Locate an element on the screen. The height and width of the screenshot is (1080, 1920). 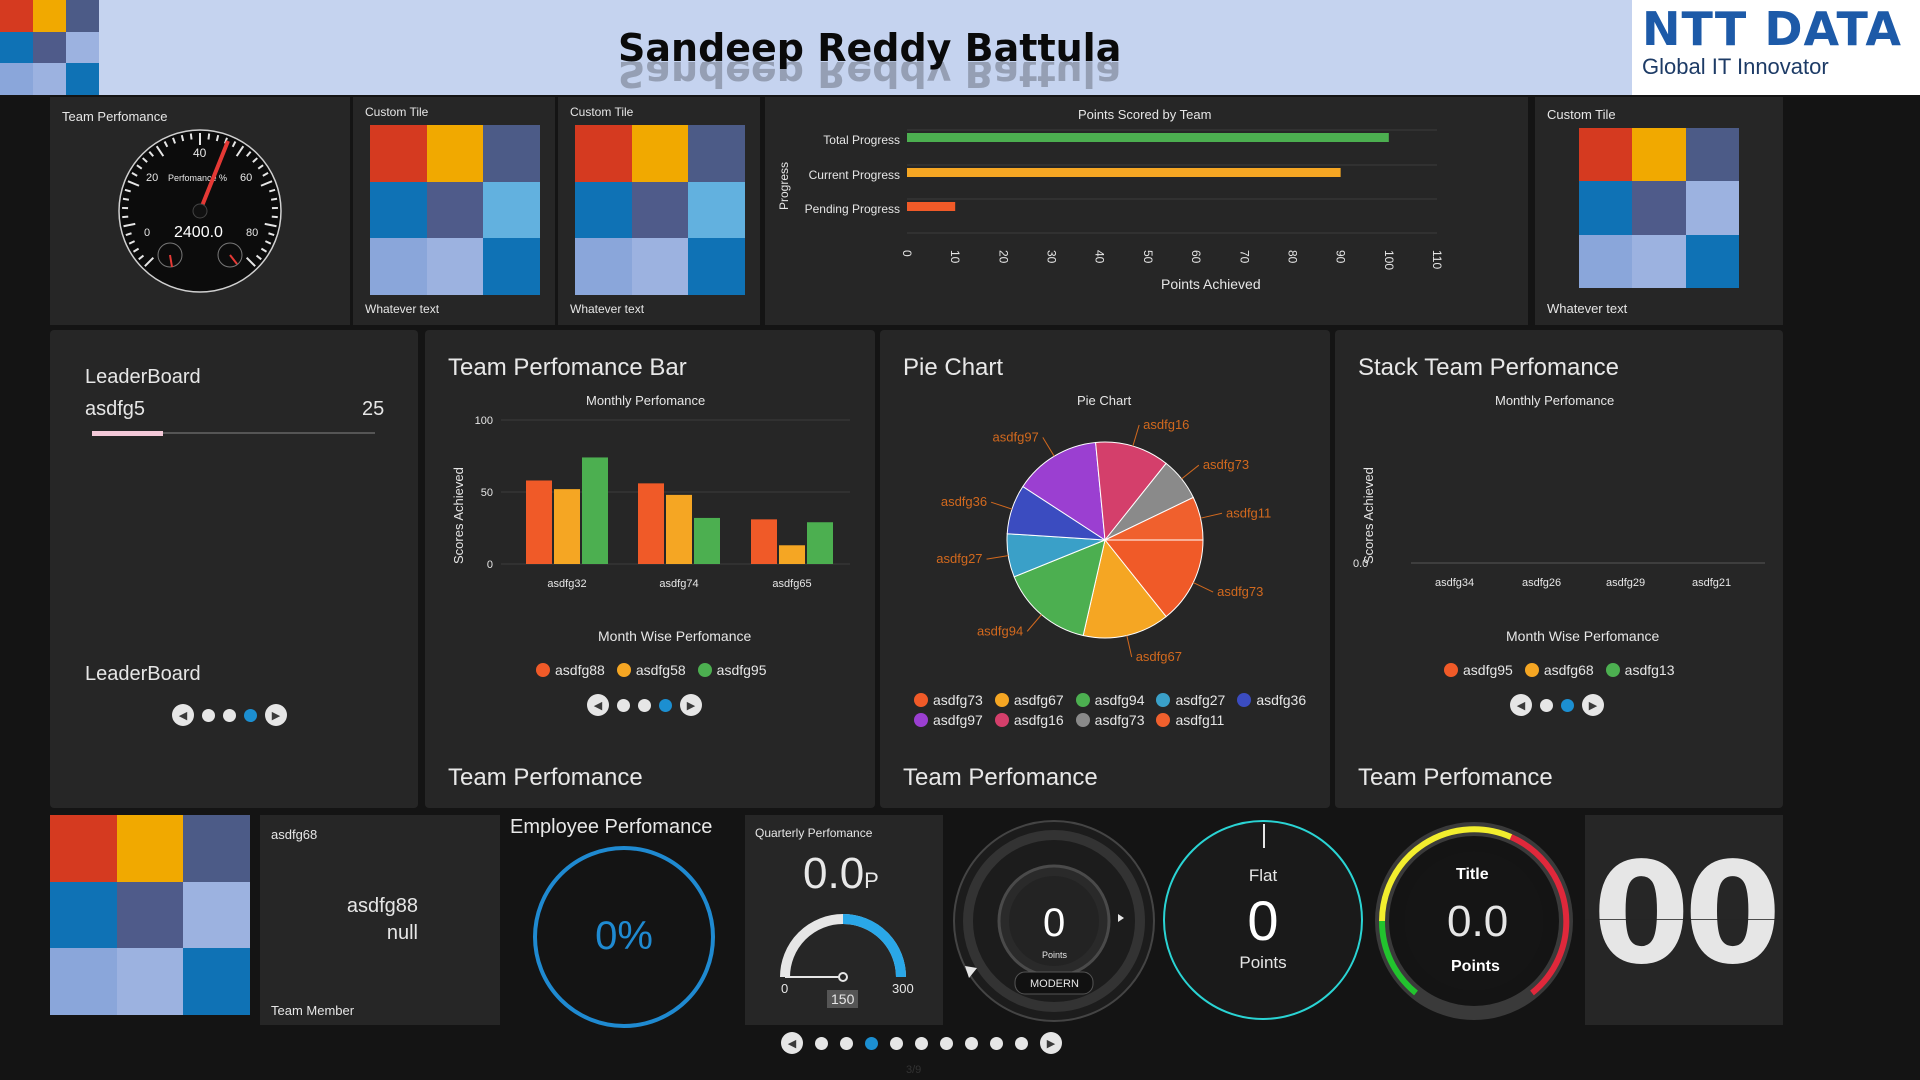
pie-slice-label: asdfg67 is located at coordinates (1159, 656).